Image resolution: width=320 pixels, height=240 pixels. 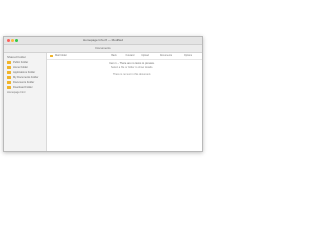 I want to click on window-toolbar: Documents, so click(x=103, y=49).